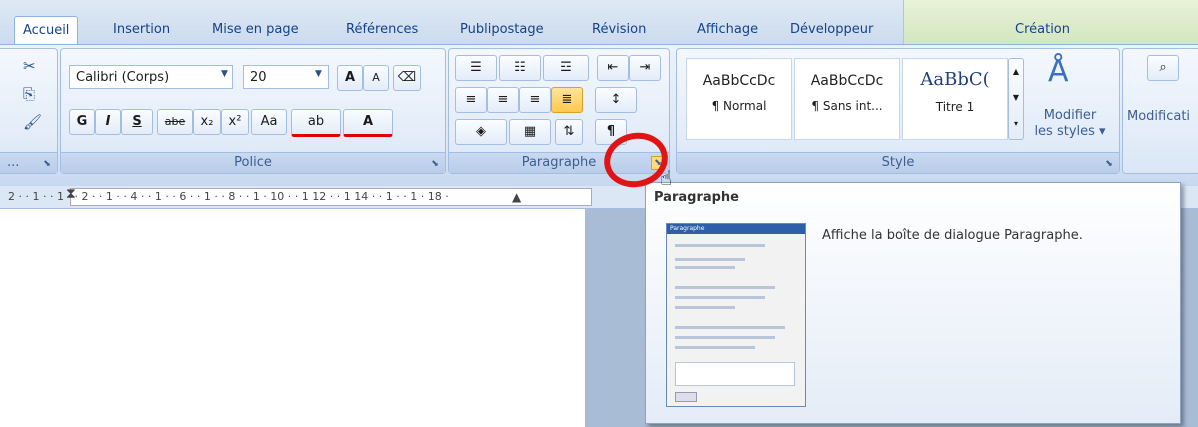 This screenshot has width=1198, height=427. What do you see at coordinates (368, 123) in the screenshot?
I see `font-color-button: A` at bounding box center [368, 123].